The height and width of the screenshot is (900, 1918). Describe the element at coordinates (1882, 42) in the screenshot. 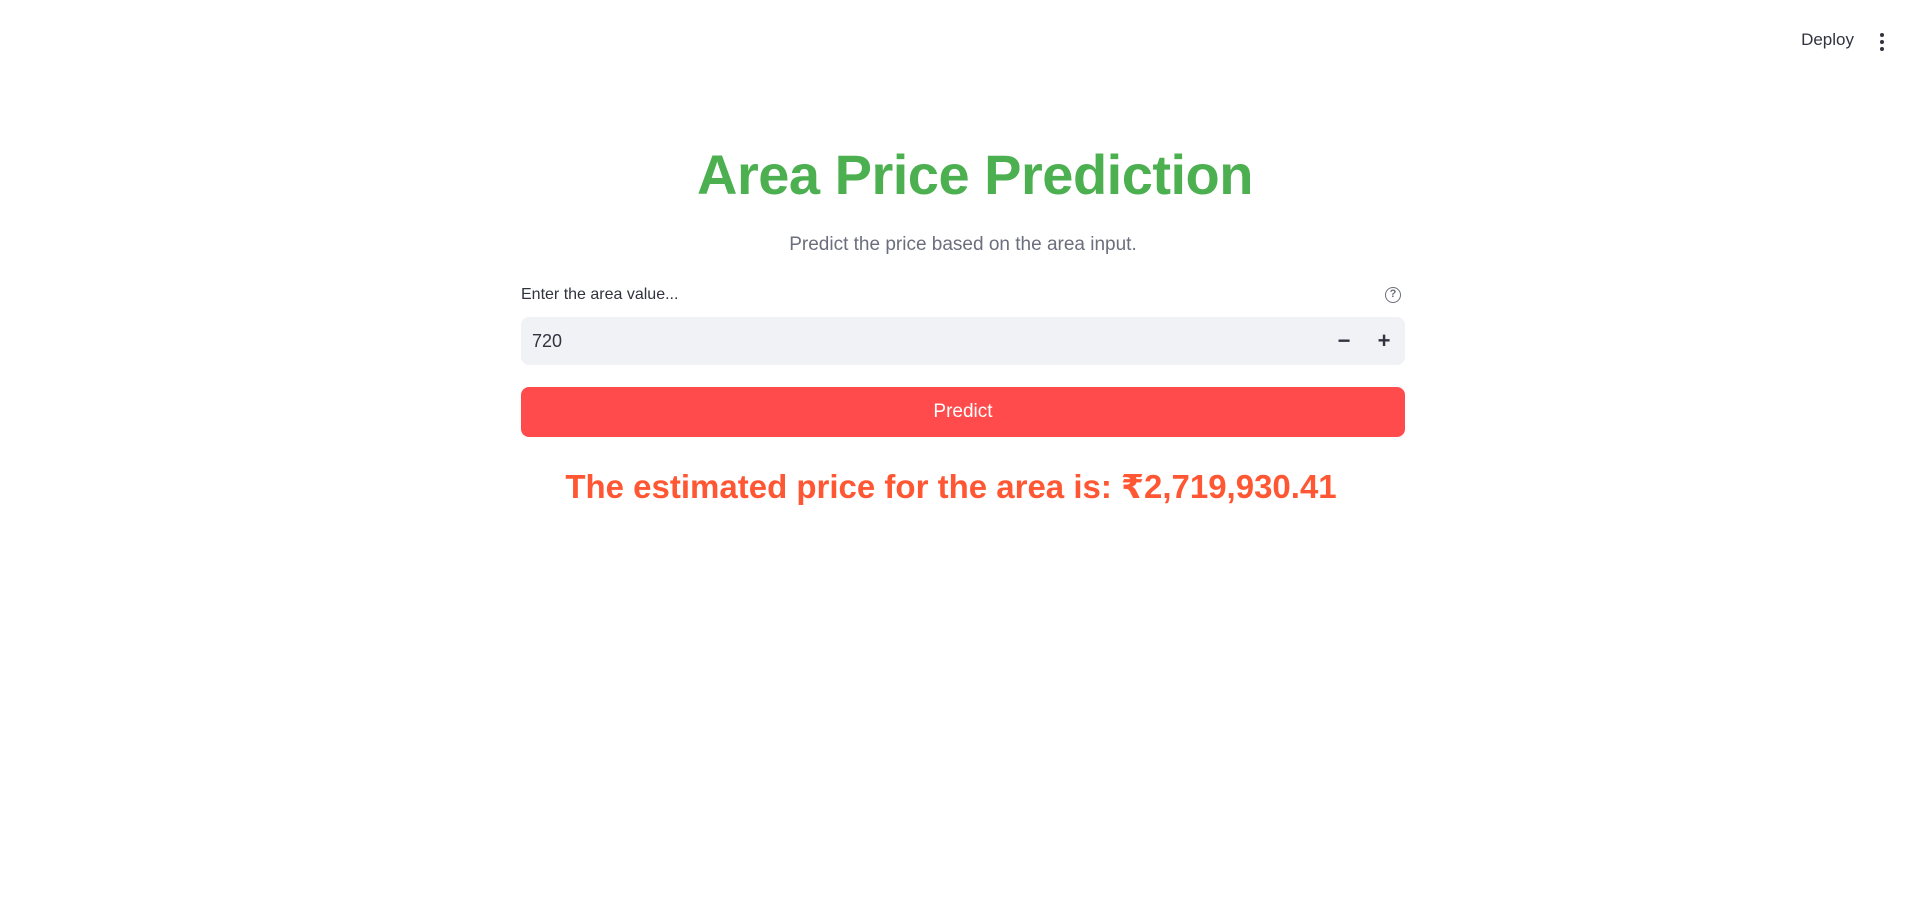

I see `vertical-ellipsis-icon` at that location.